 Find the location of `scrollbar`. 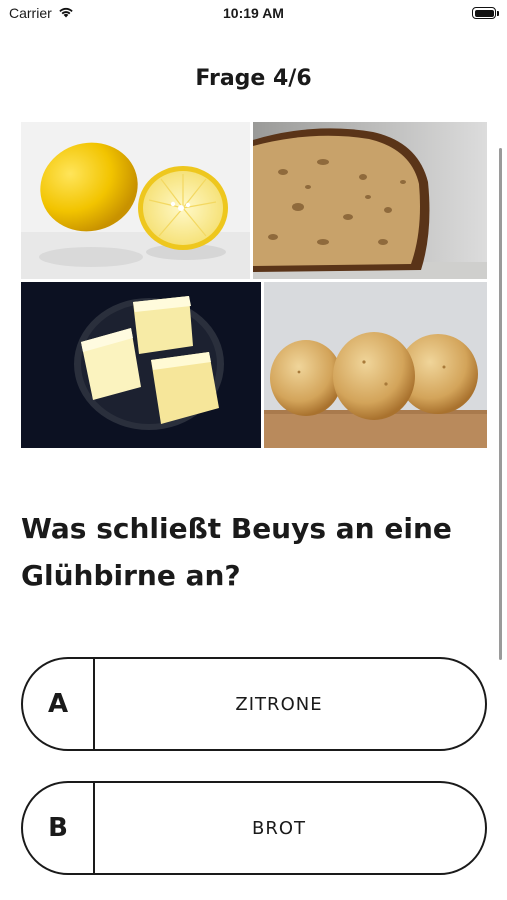

scrollbar is located at coordinates (500, 404).